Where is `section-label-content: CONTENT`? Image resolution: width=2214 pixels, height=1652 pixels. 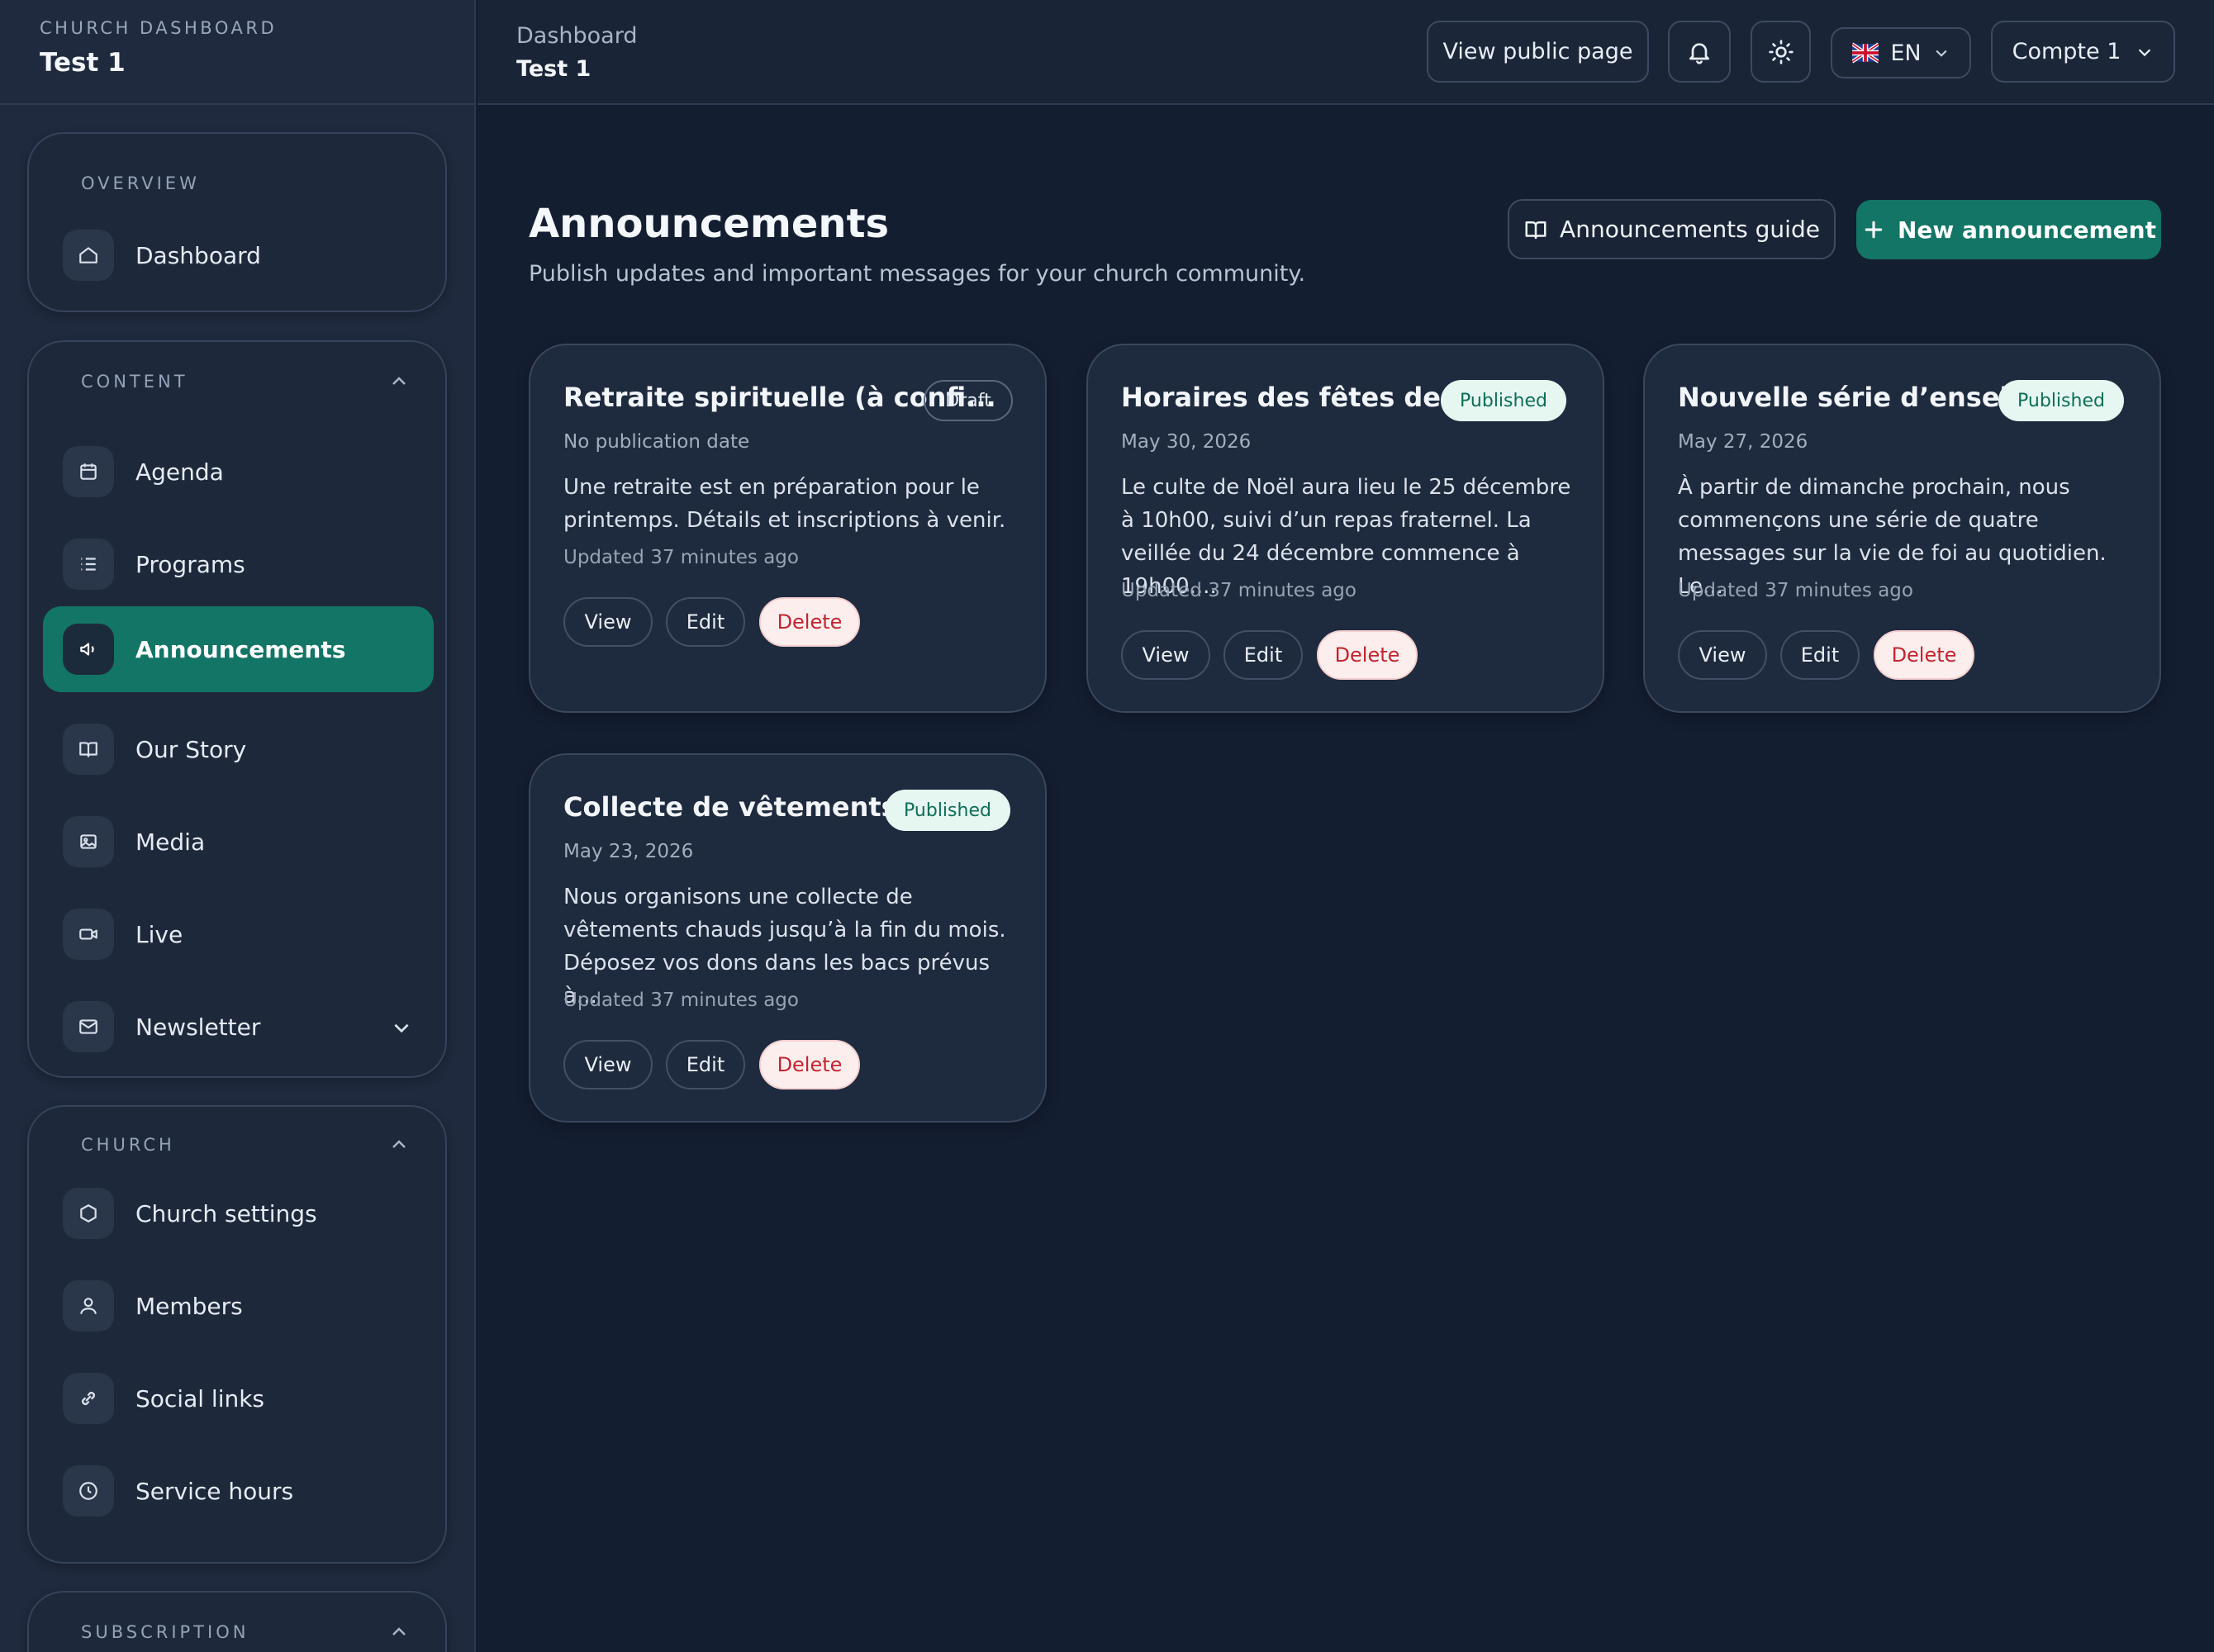
section-label-content: CONTENT is located at coordinates (134, 382).